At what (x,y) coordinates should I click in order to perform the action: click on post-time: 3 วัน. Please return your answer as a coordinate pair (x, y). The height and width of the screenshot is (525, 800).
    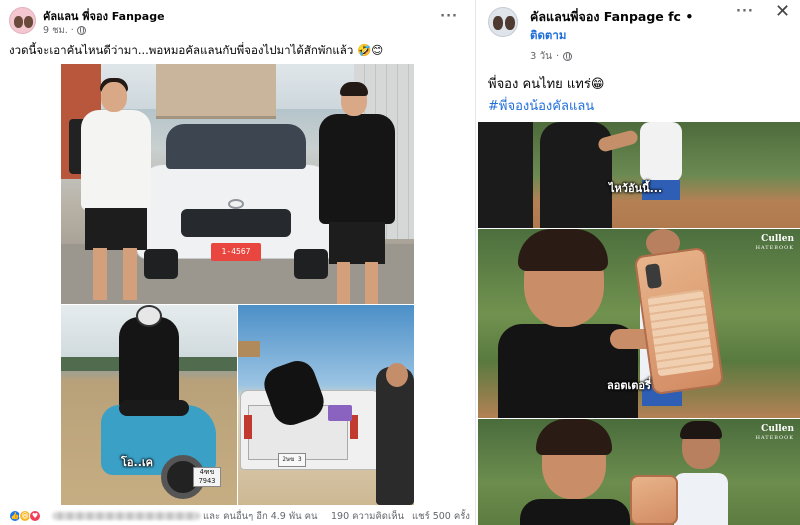
    Looking at the image, I should click on (541, 56).